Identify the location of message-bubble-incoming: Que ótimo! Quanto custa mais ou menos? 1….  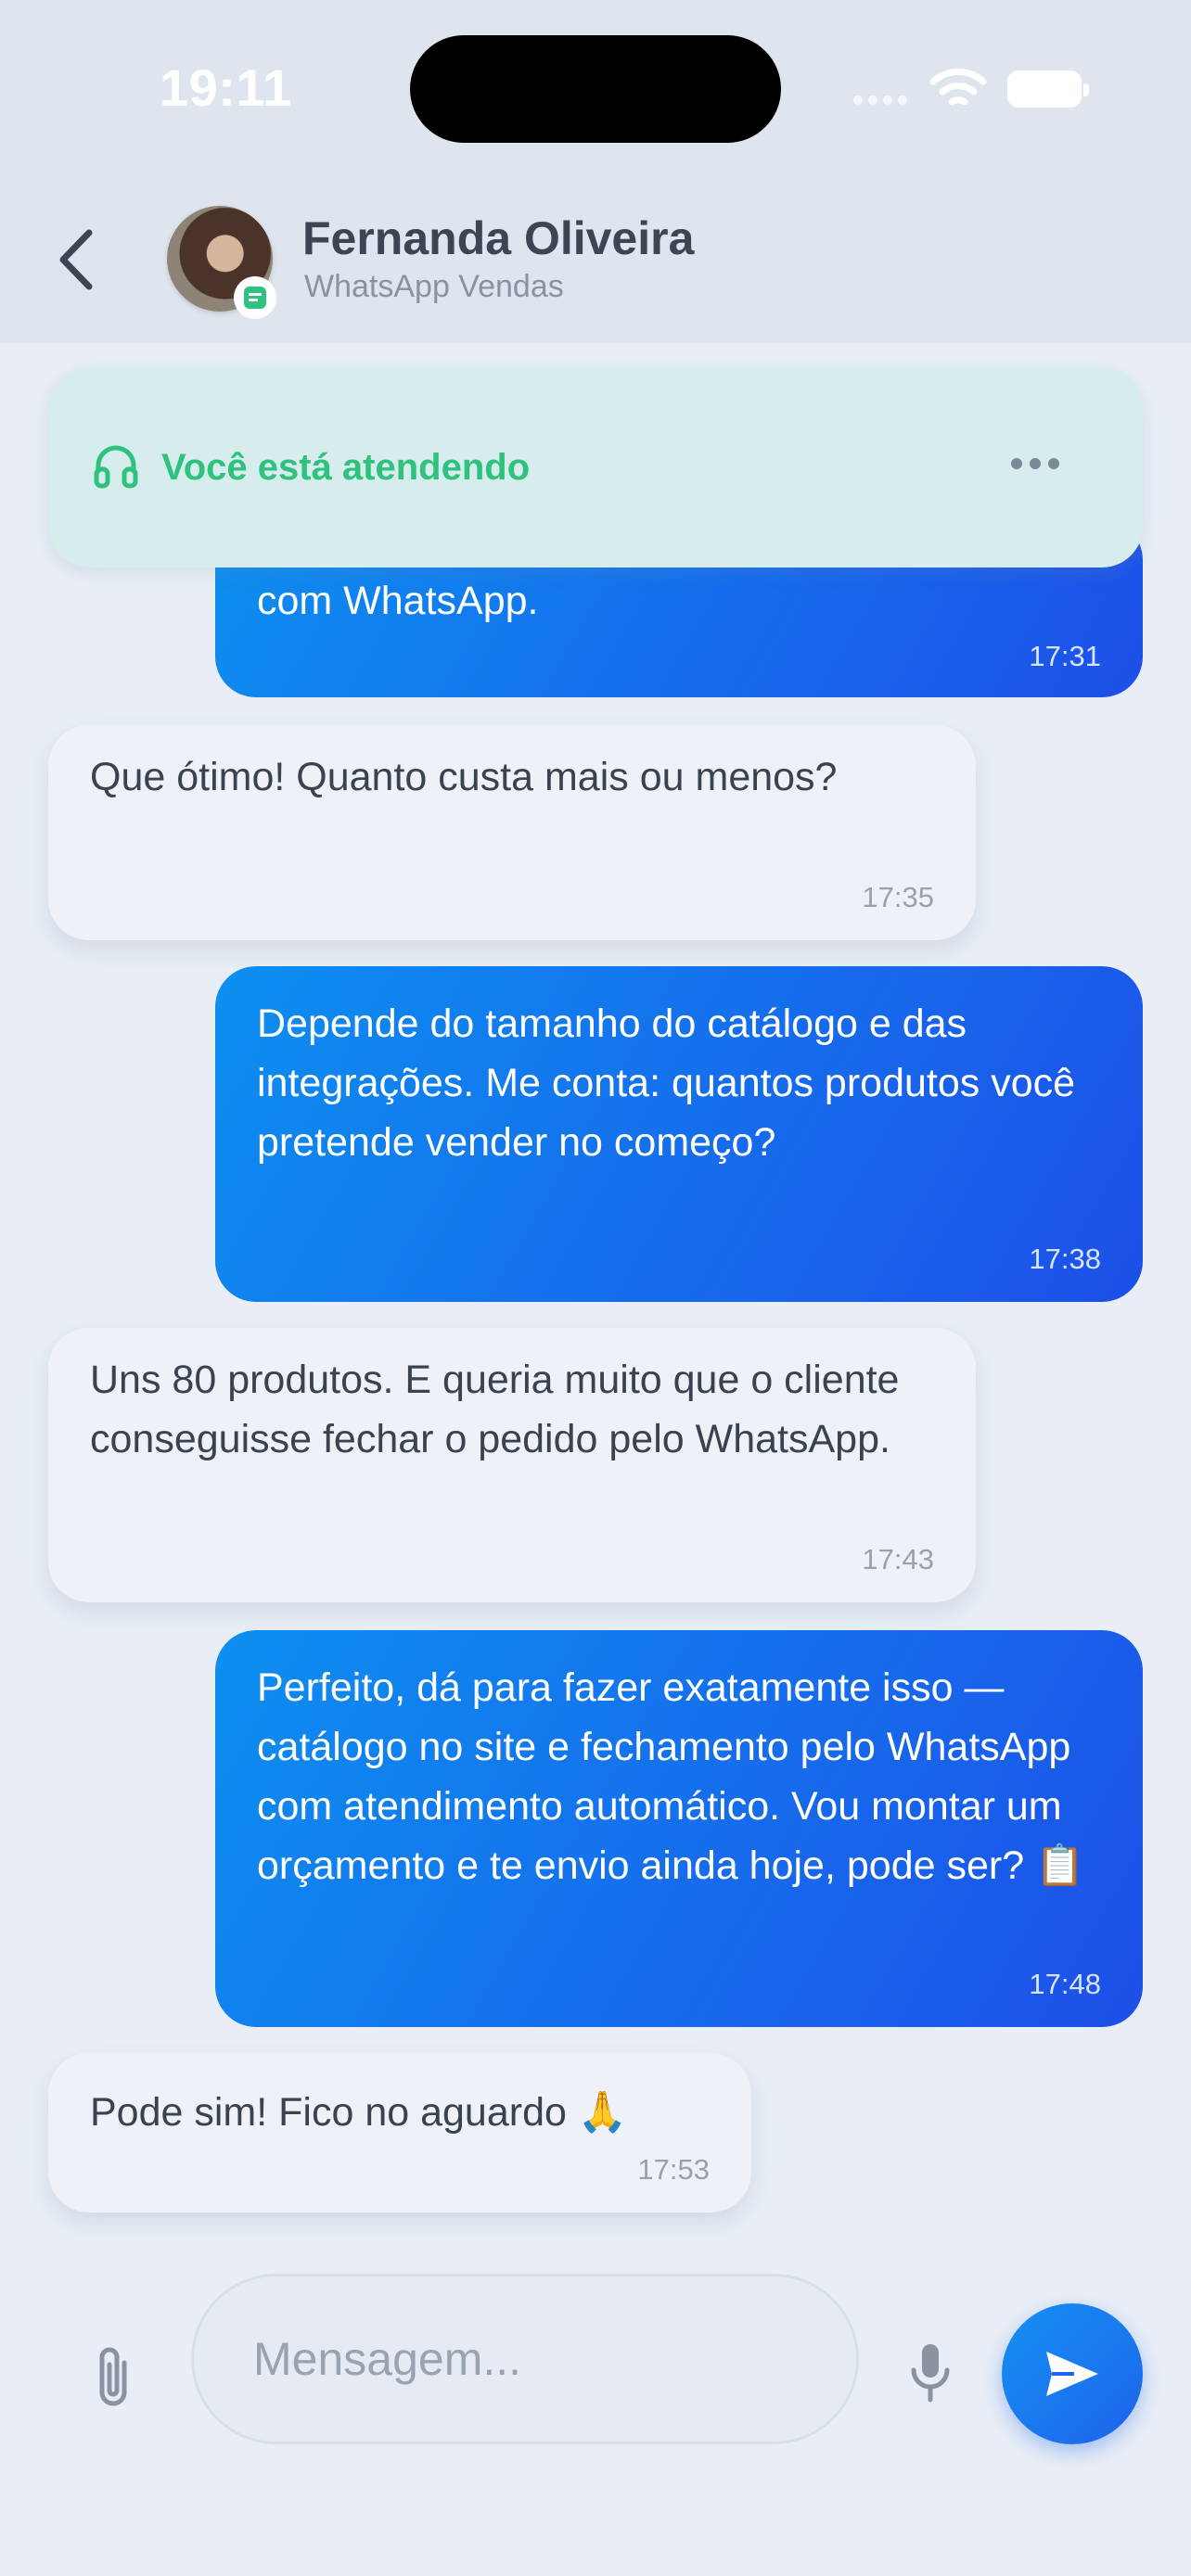
(512, 833).